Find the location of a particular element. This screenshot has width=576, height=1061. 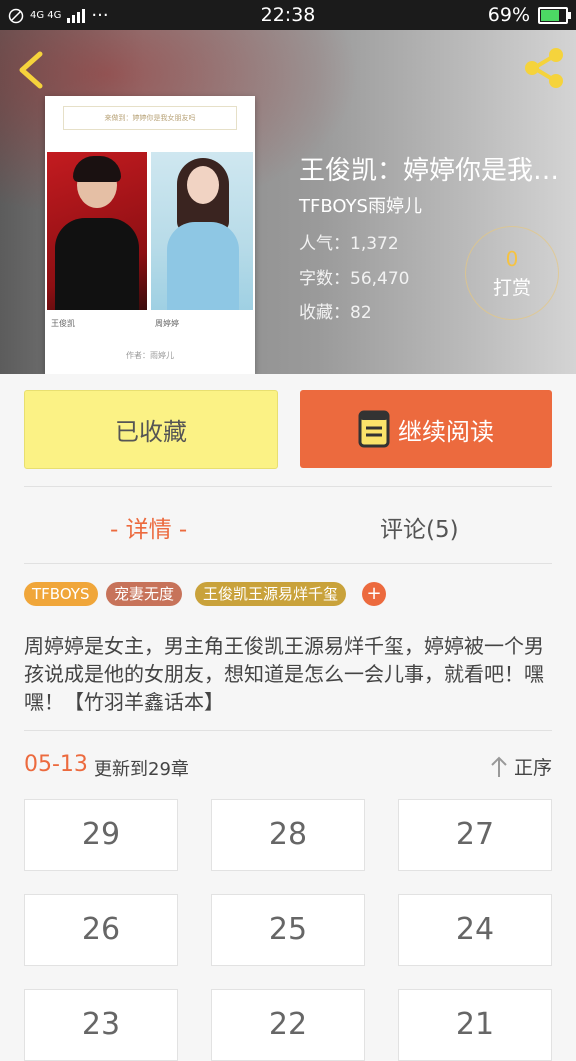

favorited-button: 已收藏 is located at coordinates (151, 429).